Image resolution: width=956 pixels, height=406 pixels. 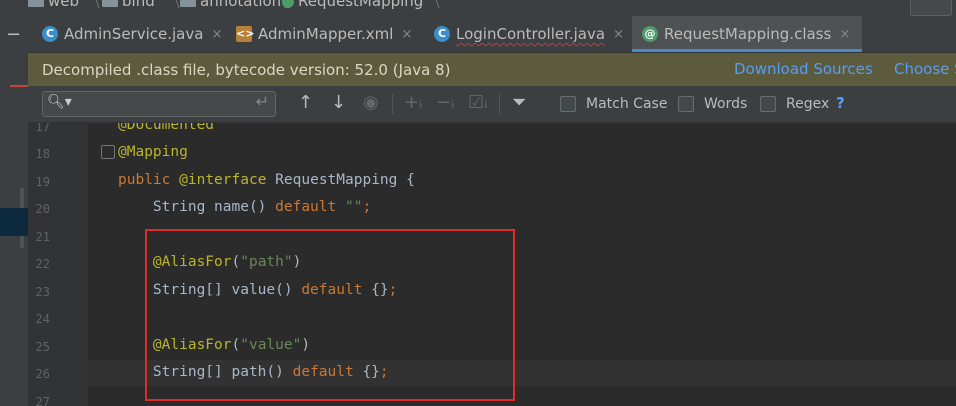 I want to click on collapse-icon: −, so click(x=13, y=35).